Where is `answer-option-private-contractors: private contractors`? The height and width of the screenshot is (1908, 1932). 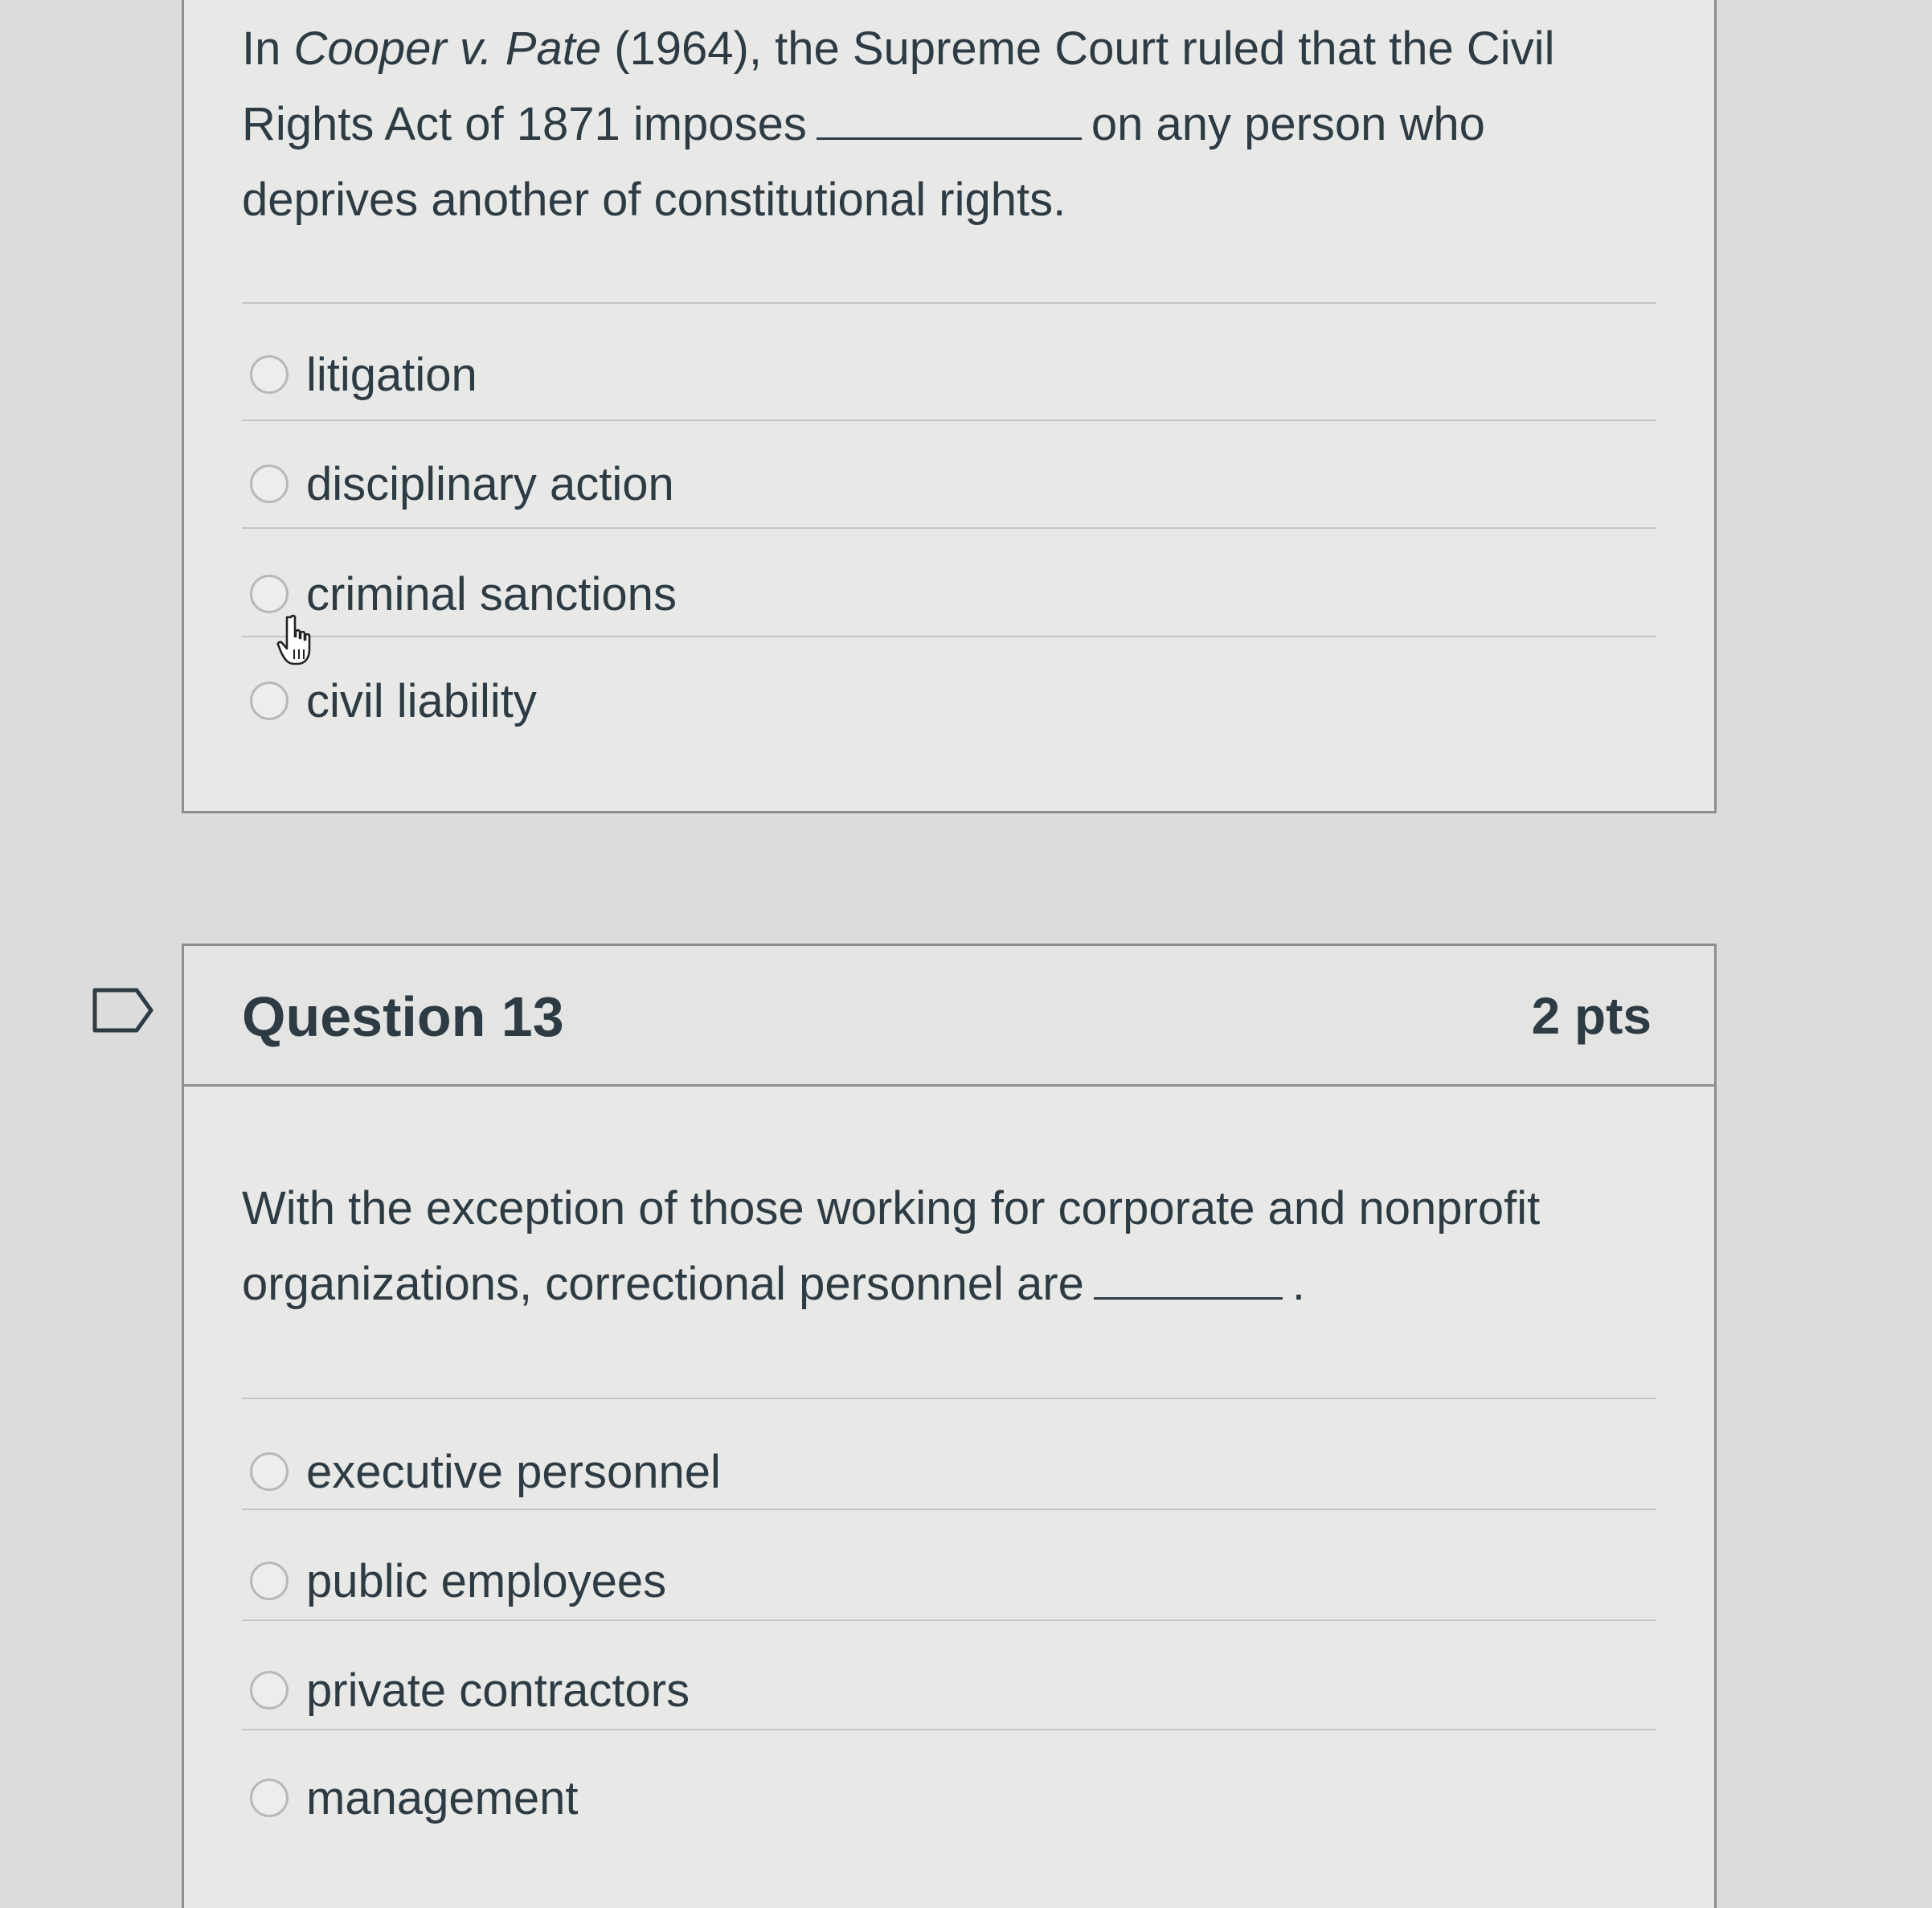 answer-option-private-contractors: private contractors is located at coordinates (470, 1690).